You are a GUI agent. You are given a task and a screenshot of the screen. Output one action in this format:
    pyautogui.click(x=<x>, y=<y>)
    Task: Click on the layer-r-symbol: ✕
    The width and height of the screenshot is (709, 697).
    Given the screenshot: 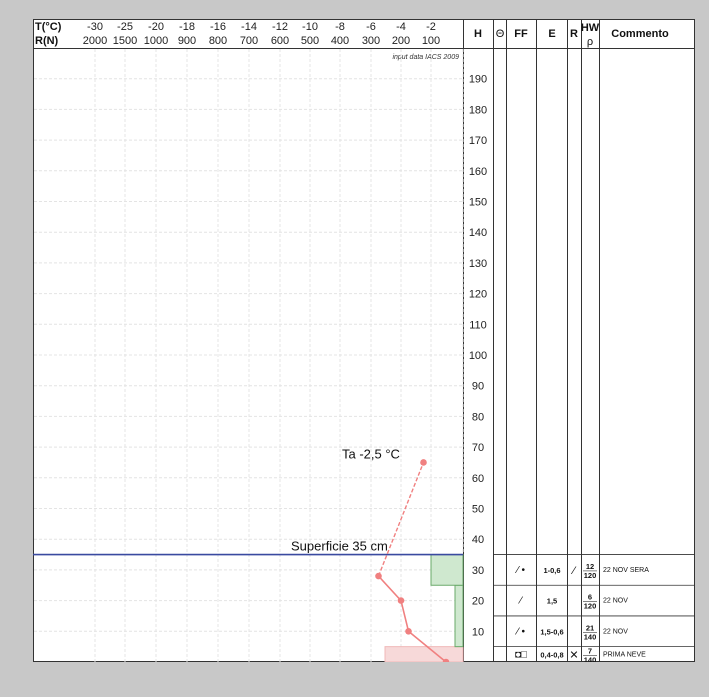 What is the action you would take?
    pyautogui.click(x=573, y=655)
    